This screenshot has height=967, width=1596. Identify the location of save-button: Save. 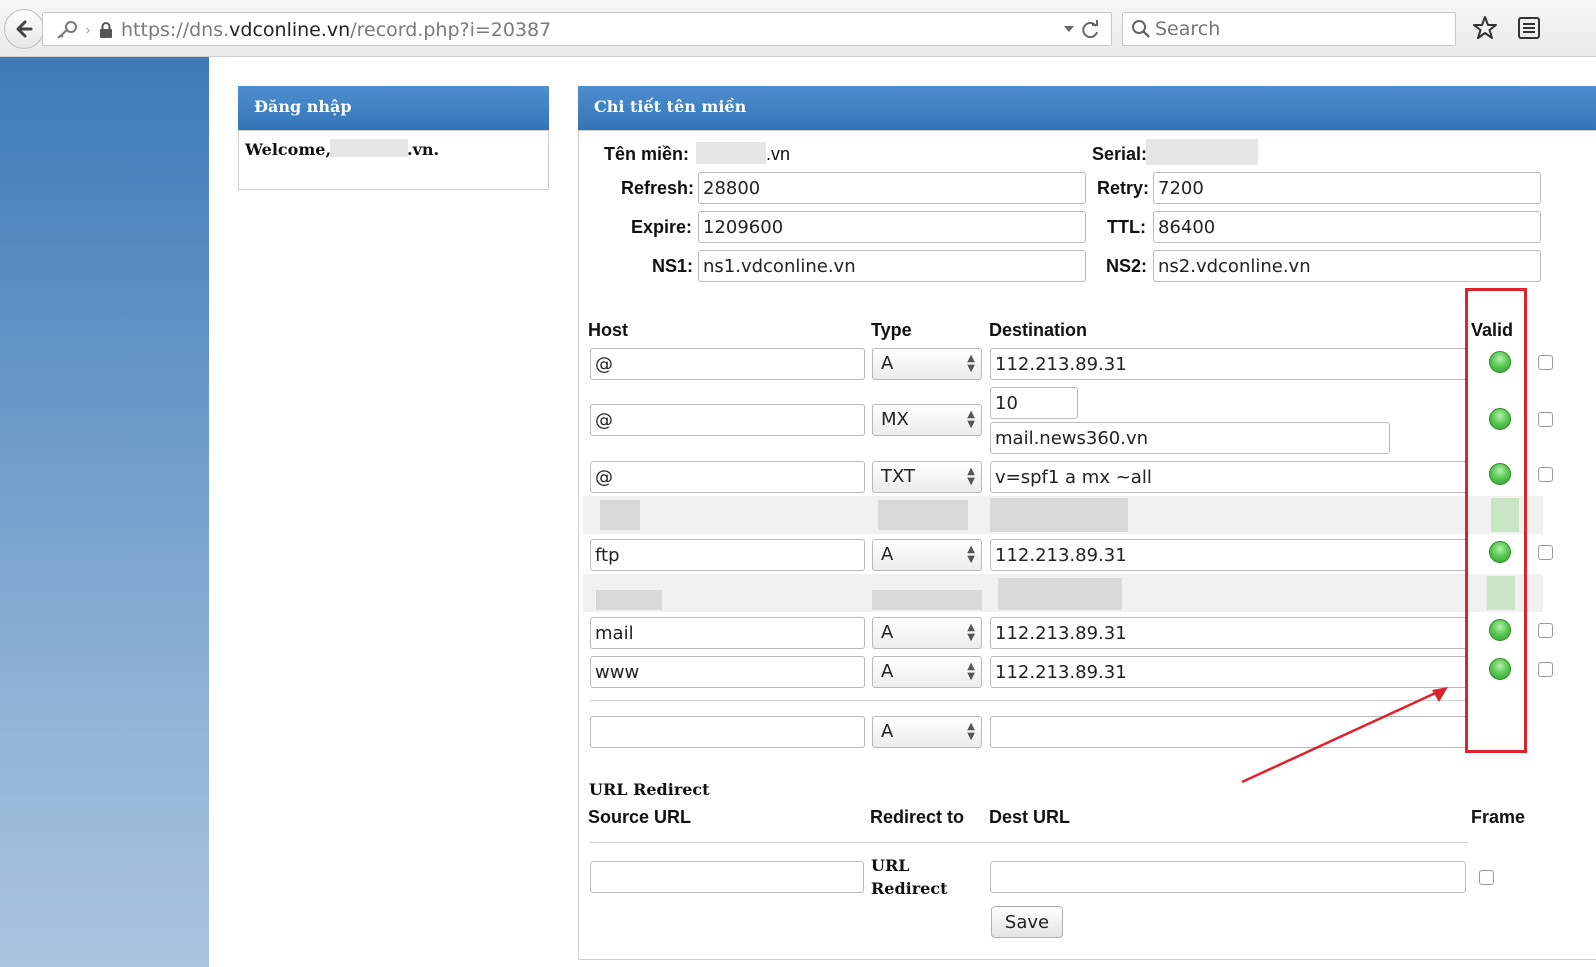
(1027, 922).